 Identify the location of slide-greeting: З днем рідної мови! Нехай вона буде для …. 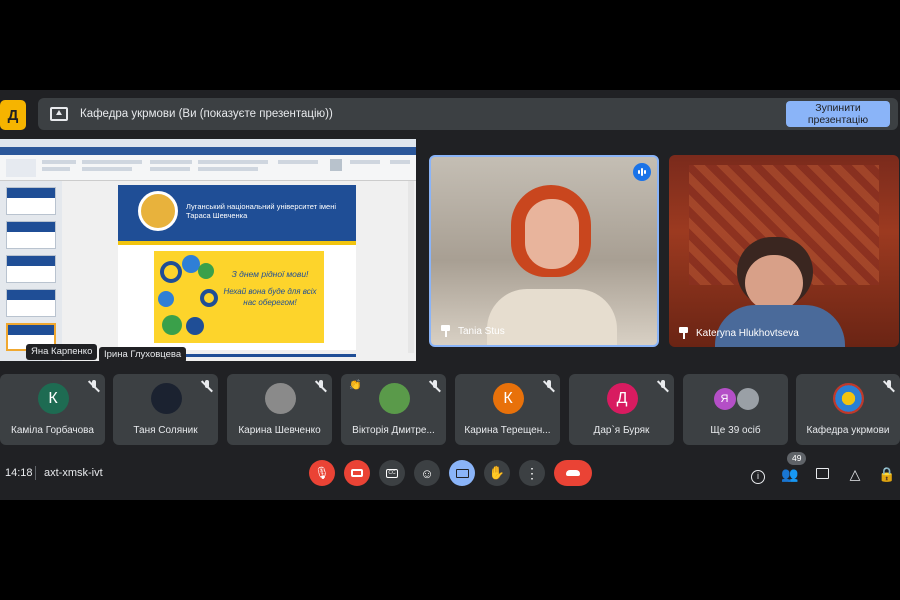
(270, 288).